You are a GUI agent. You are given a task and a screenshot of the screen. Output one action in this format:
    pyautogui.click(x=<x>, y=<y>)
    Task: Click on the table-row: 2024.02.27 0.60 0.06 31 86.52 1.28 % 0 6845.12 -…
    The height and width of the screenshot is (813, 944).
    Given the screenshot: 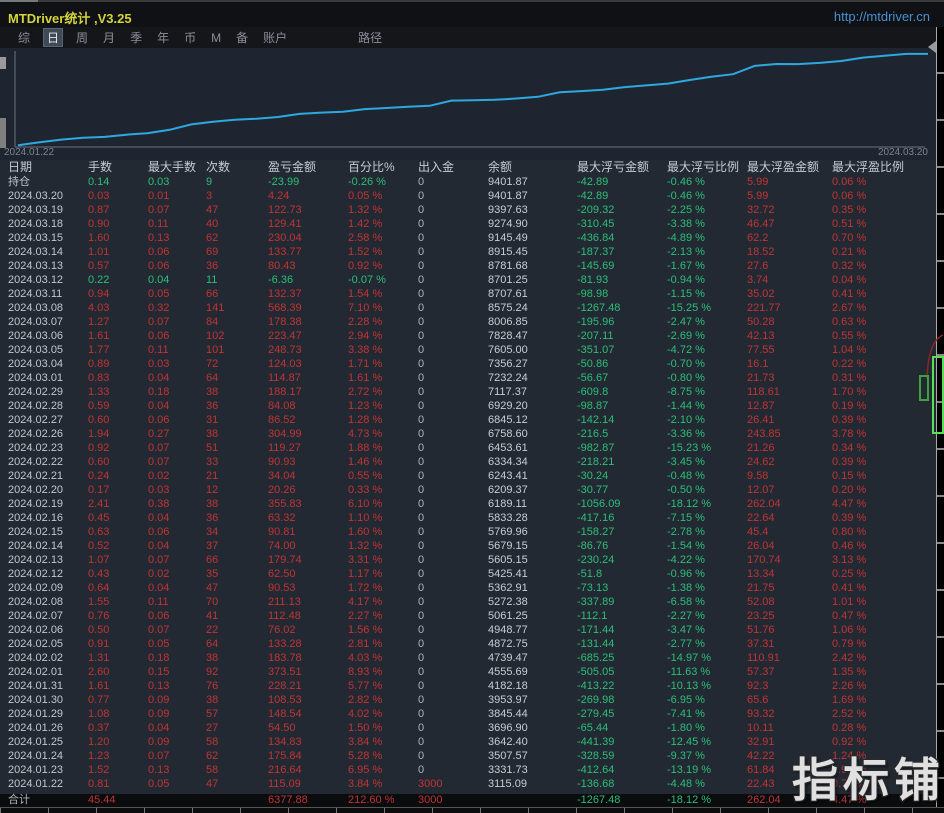 What is the action you would take?
    pyautogui.click(x=468, y=420)
    